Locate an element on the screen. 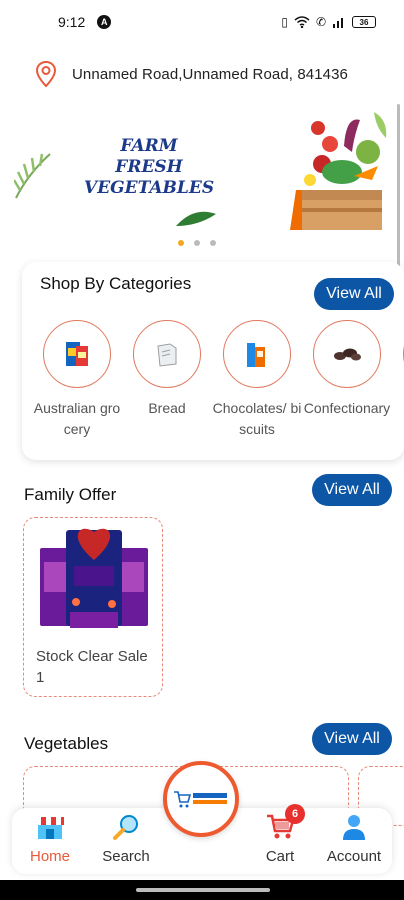  search-icon is located at coordinates (126, 827).